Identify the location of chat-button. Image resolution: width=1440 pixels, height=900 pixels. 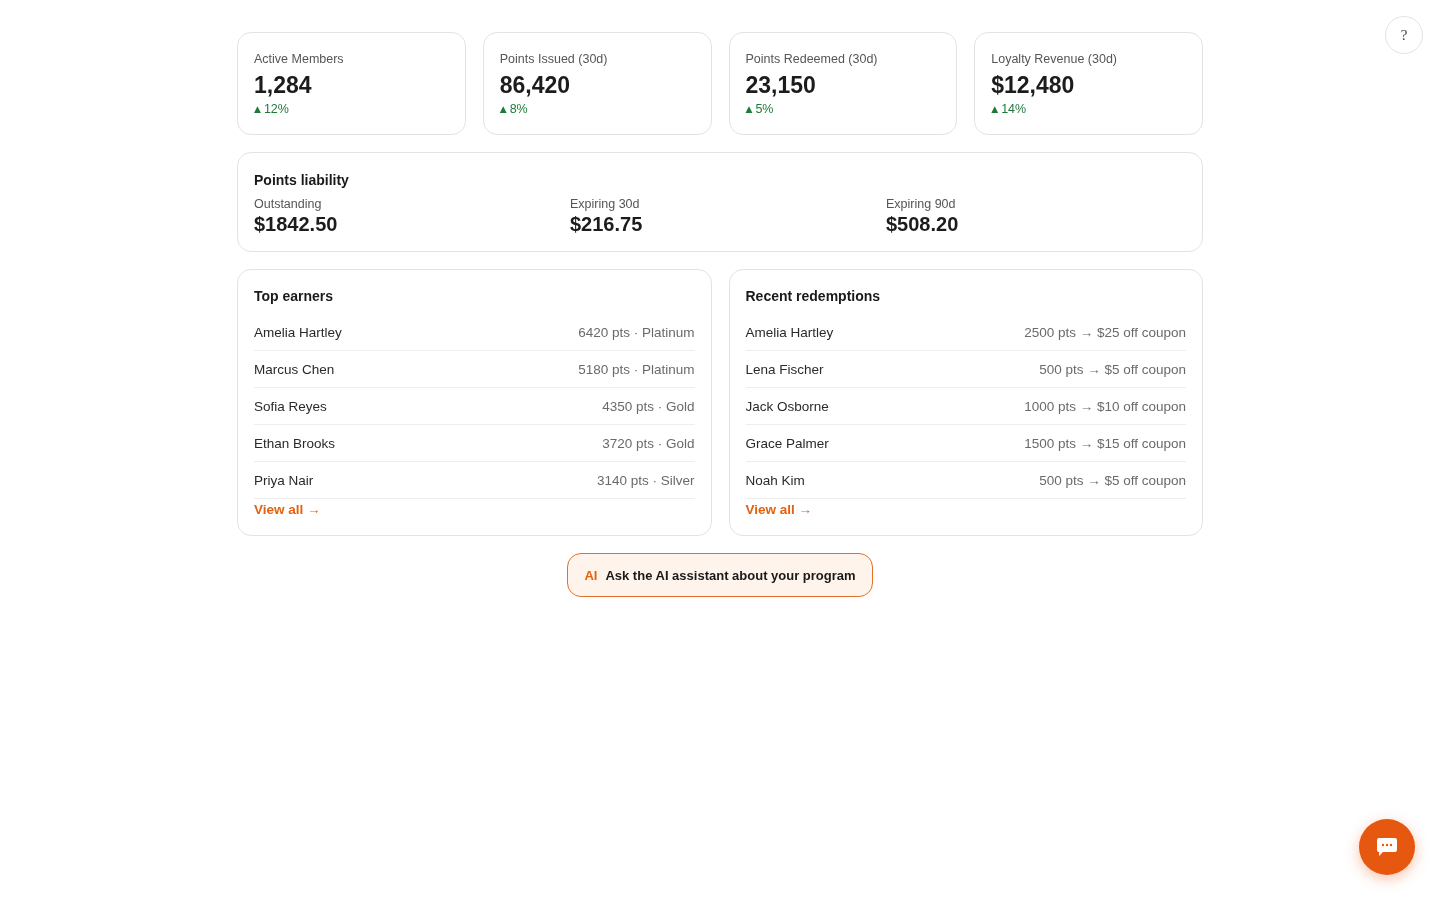
(1387, 847).